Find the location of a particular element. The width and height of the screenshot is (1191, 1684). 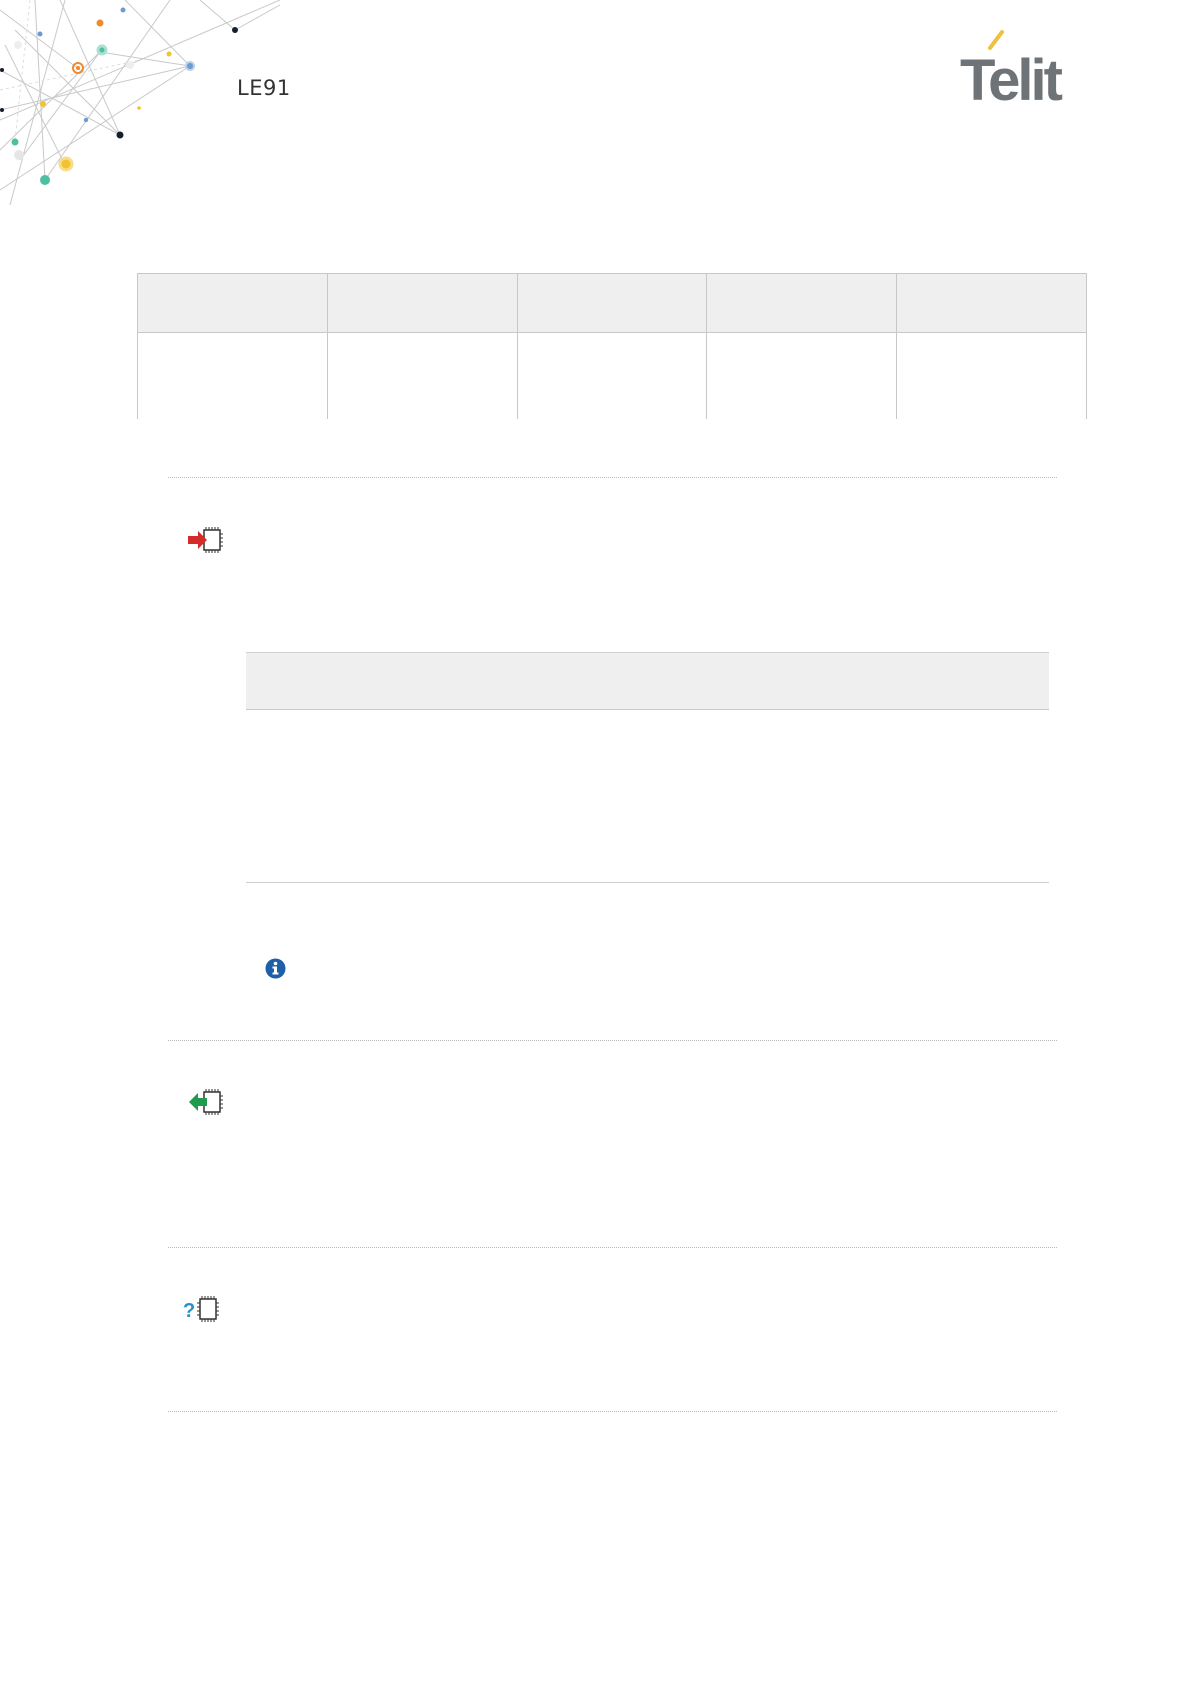

test-command-icon: ? is located at coordinates (201, 1309).